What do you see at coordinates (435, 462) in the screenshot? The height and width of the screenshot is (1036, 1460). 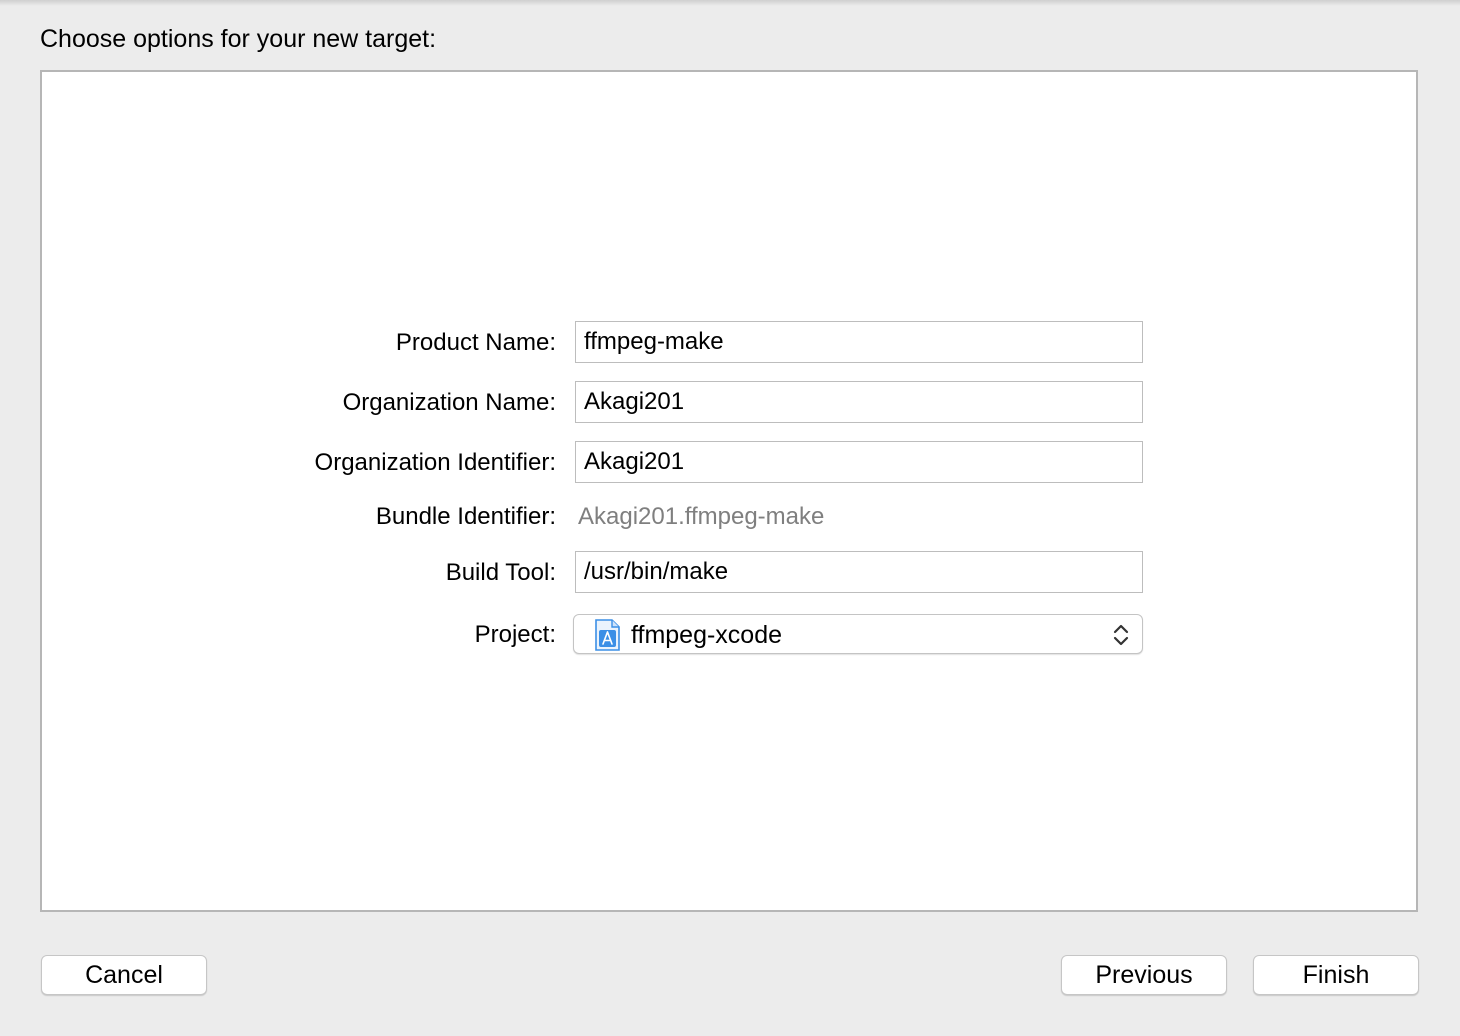 I see `organization-identifier-label: Organization Identifier:` at bounding box center [435, 462].